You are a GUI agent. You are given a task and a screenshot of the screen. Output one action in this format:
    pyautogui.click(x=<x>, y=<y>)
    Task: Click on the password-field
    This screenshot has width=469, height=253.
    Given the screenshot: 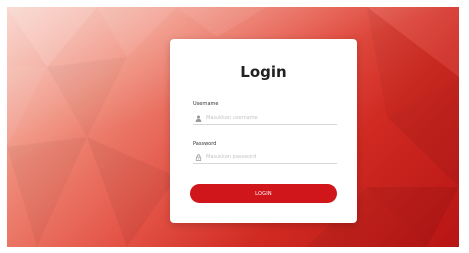 What is the action you would take?
    pyautogui.click(x=265, y=157)
    